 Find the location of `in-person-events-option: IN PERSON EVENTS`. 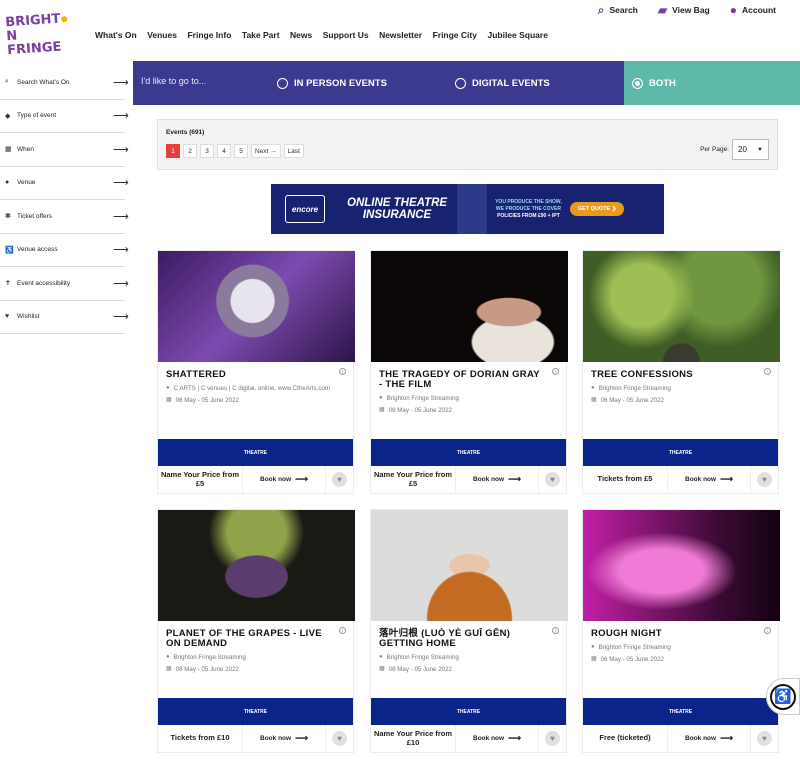

in-person-events-option: IN PERSON EVENTS is located at coordinates (362, 83).